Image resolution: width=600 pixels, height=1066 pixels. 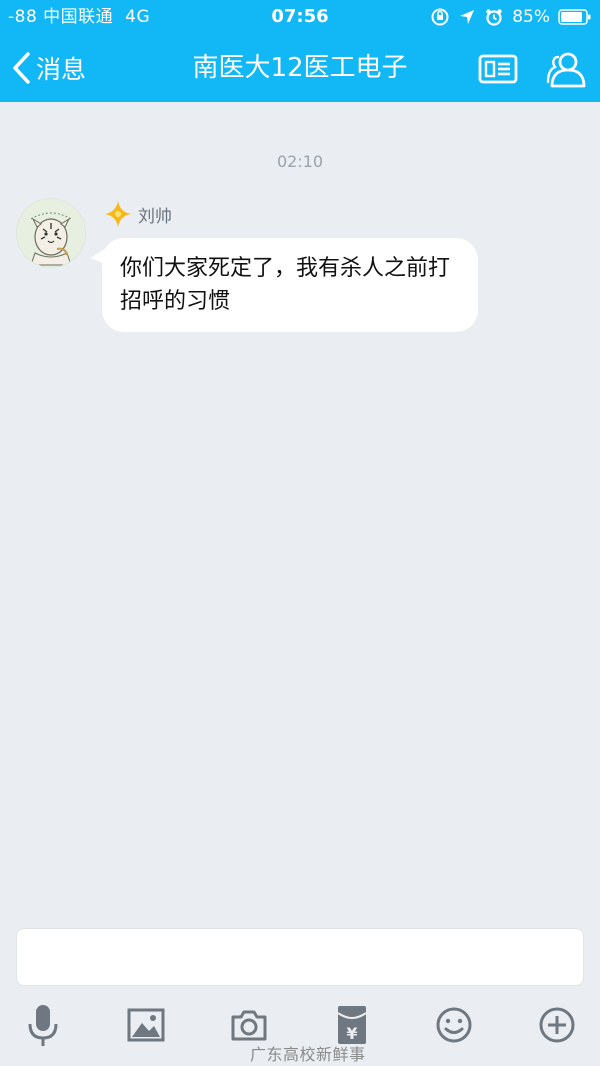 I want to click on message-input, so click(x=300, y=957).